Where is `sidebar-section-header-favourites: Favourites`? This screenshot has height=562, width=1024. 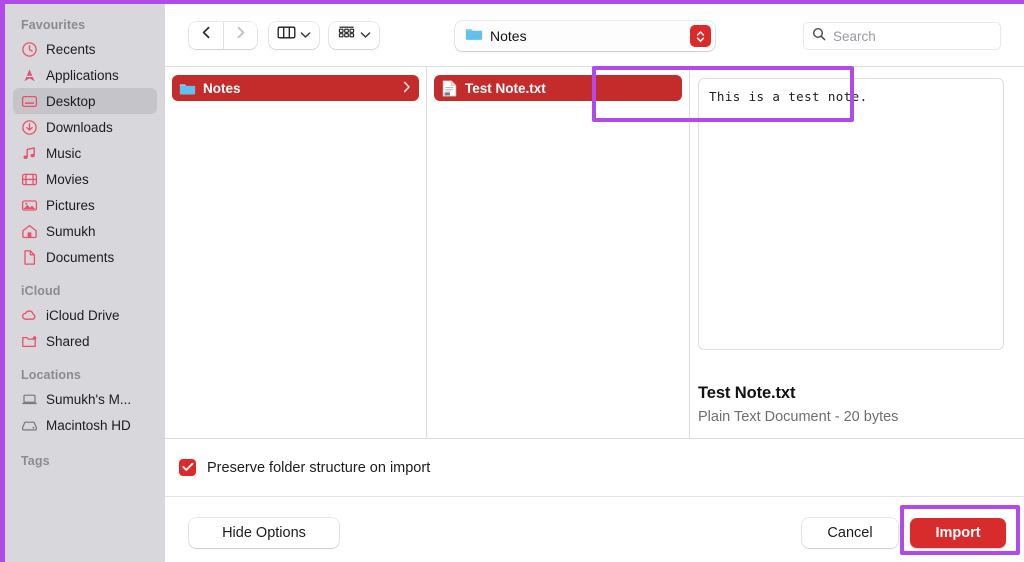 sidebar-section-header-favourites: Favourites is located at coordinates (53, 25).